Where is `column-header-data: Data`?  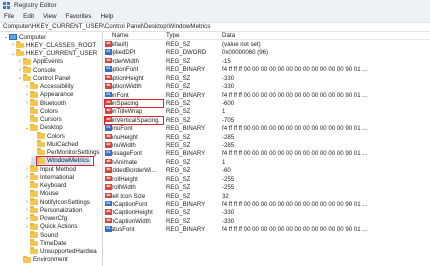 column-header-data: Data is located at coordinates (228, 35).